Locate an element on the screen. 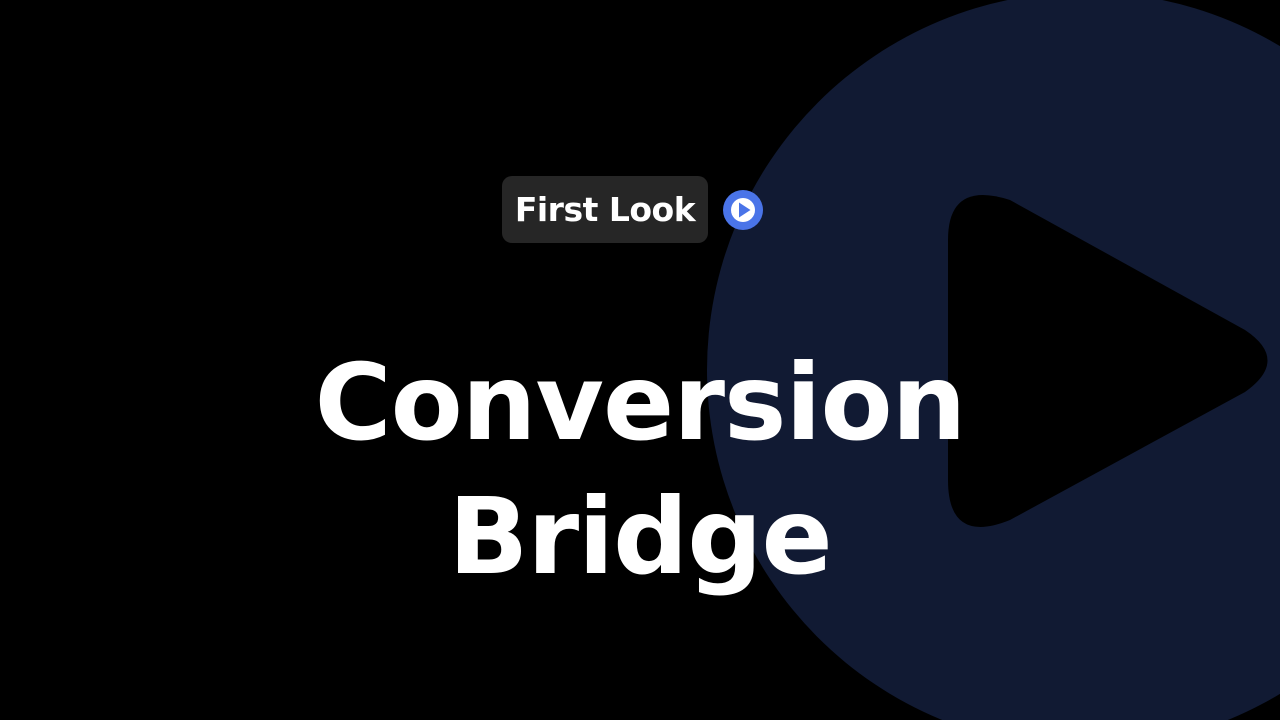 The width and height of the screenshot is (1280, 720). first-look-badge: First Look is located at coordinates (605, 209).